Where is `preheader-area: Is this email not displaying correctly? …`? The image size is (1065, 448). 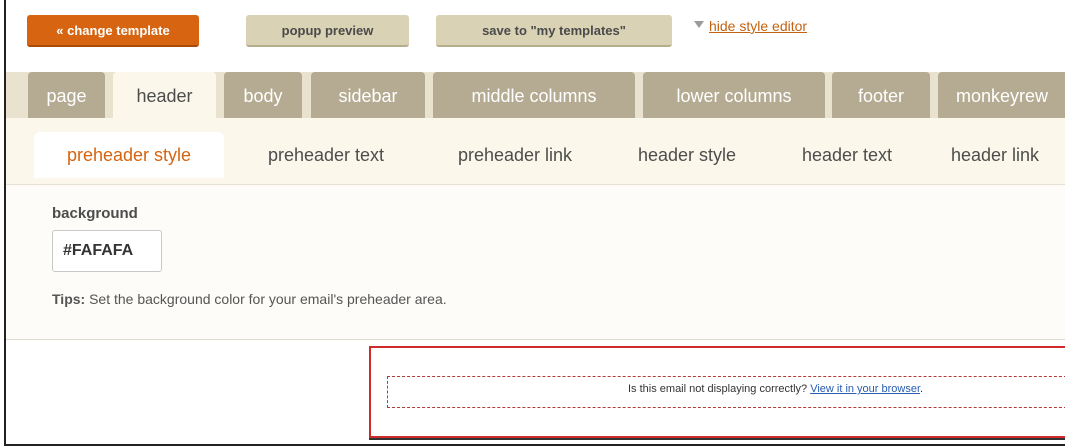 preheader-area: Is this email not displaying correctly? … is located at coordinates (726, 392).